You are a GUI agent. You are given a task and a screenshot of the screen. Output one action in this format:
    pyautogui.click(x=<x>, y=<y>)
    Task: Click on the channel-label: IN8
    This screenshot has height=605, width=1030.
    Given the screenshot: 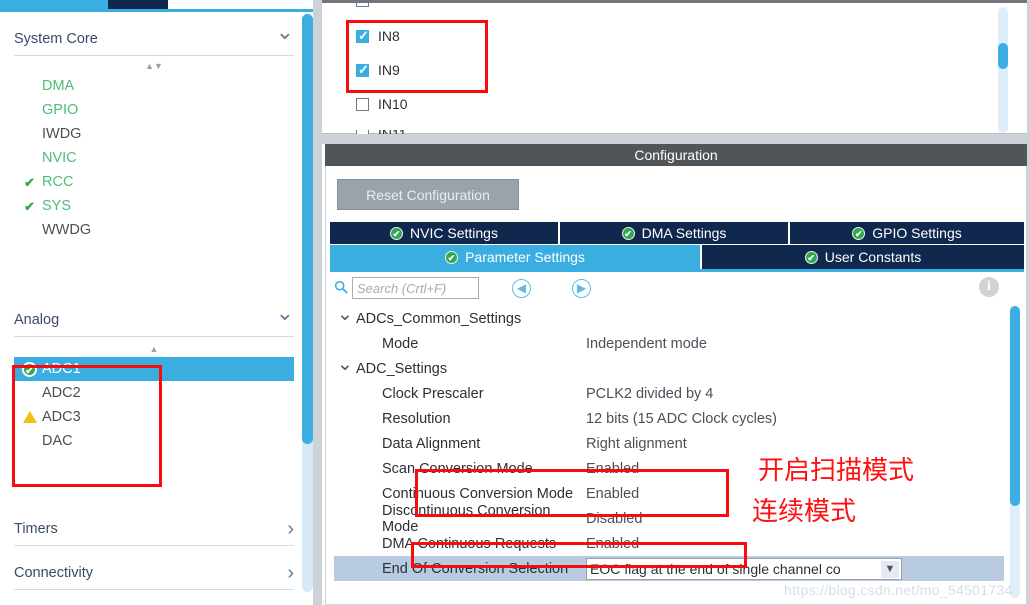 What is the action you would take?
    pyautogui.click(x=389, y=36)
    